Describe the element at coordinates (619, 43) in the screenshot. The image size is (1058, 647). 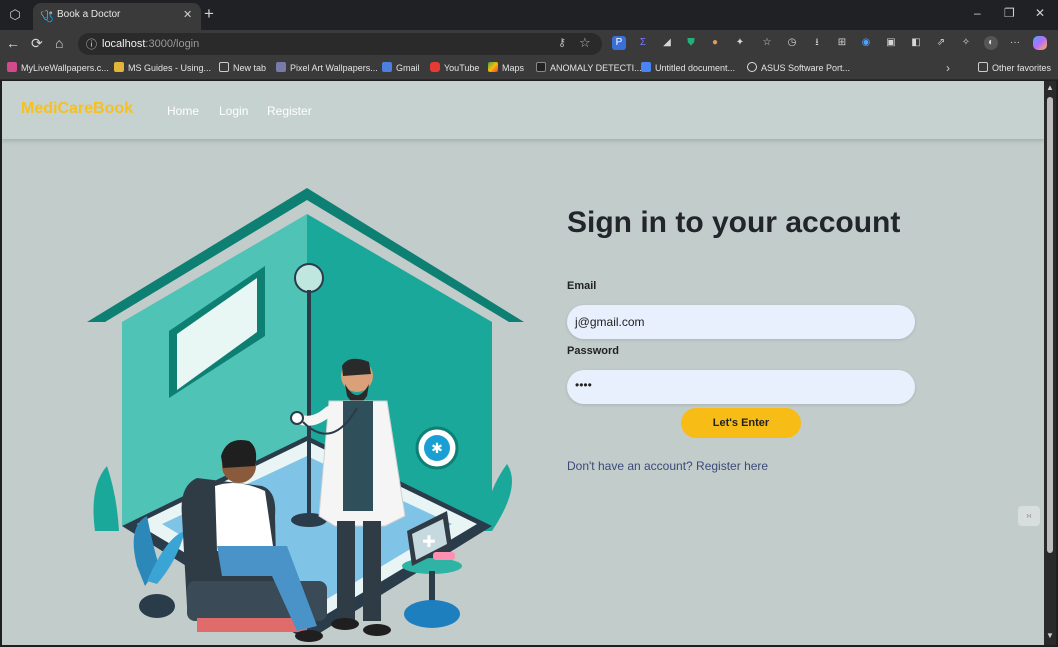
I see `extension-profile-icon: P` at that location.